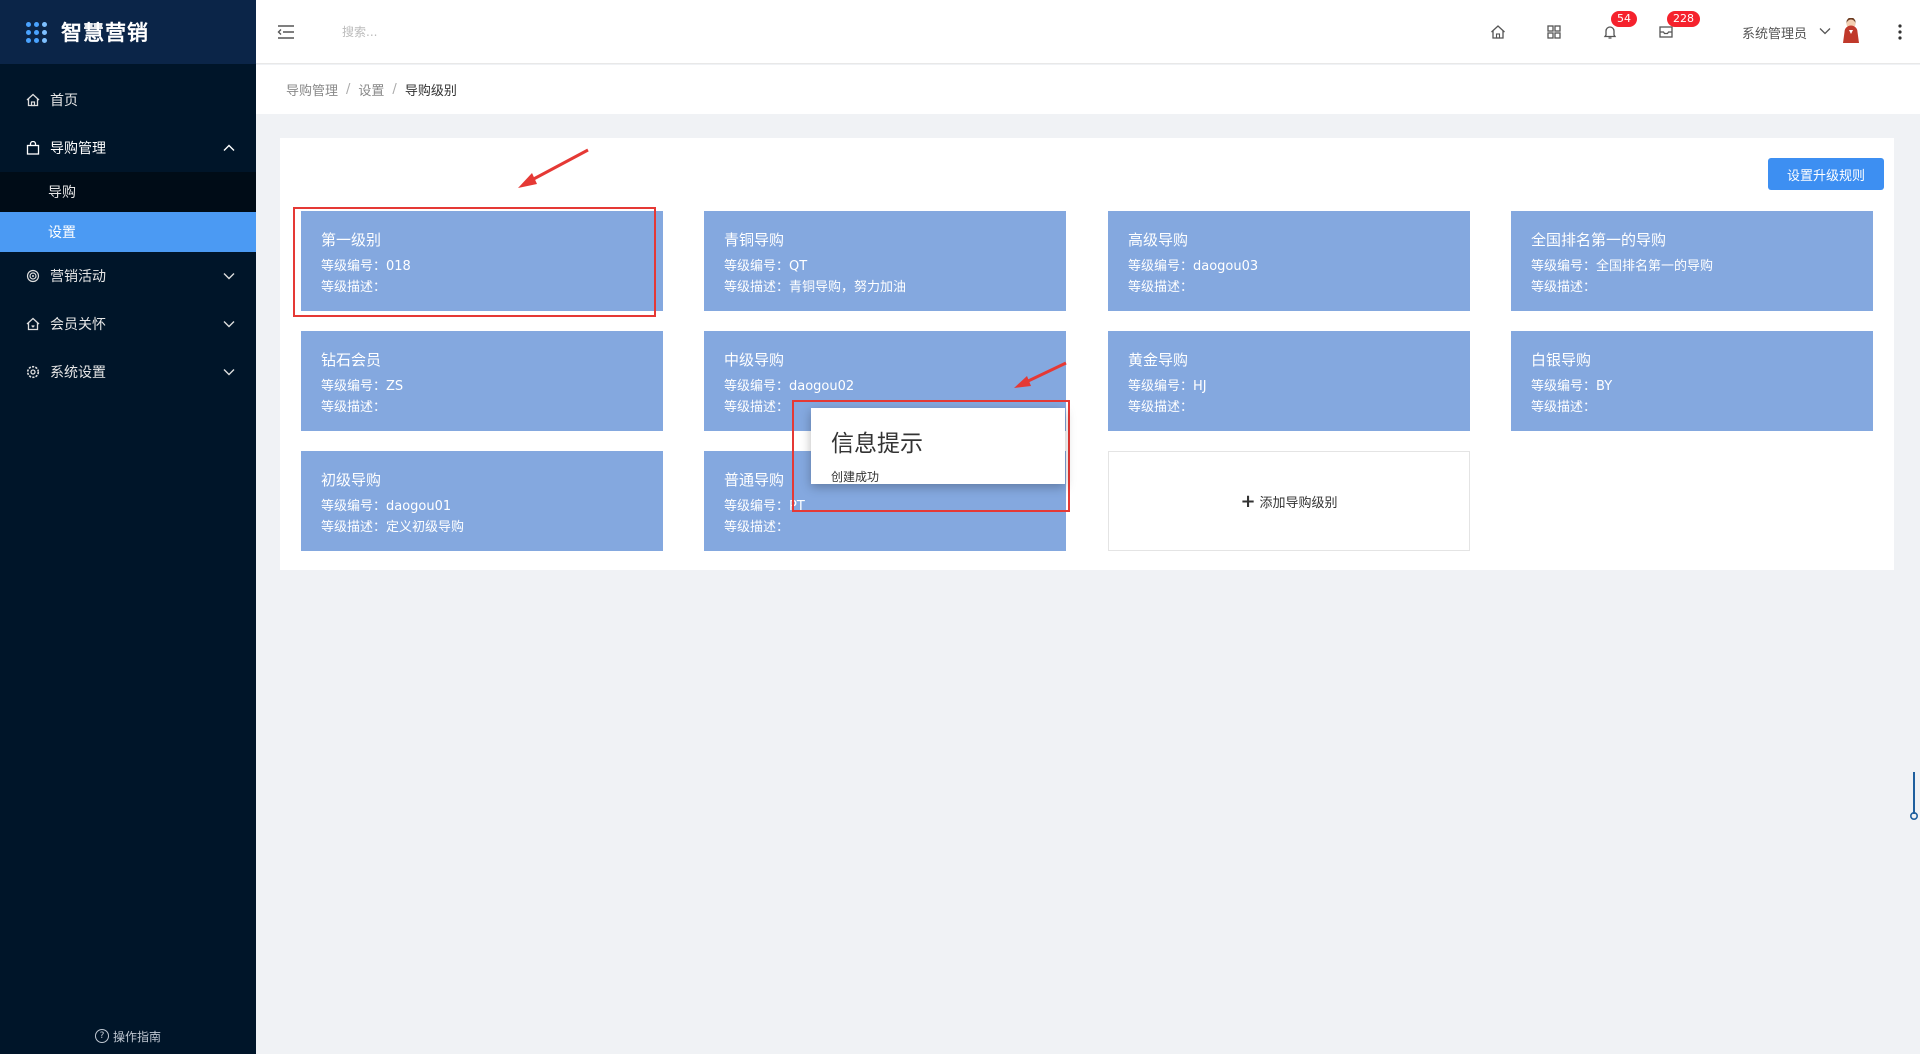 Image resolution: width=1920 pixels, height=1054 pixels. What do you see at coordinates (128, 372) in the screenshot?
I see `sidebar-item-system-settings: 系统设置` at bounding box center [128, 372].